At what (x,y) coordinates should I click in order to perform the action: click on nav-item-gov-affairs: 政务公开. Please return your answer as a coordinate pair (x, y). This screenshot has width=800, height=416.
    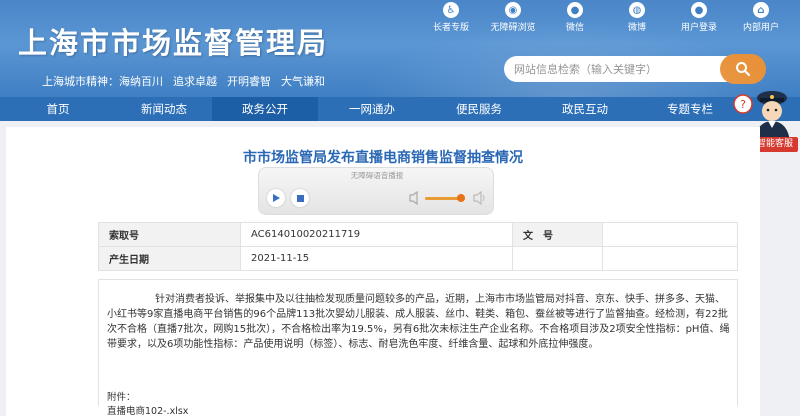
    Looking at the image, I should click on (265, 109).